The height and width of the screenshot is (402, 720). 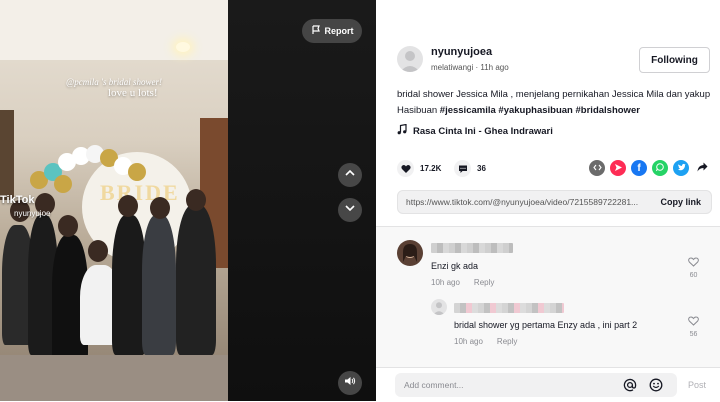 I want to click on reply-like-button: 56, so click(x=693, y=327).